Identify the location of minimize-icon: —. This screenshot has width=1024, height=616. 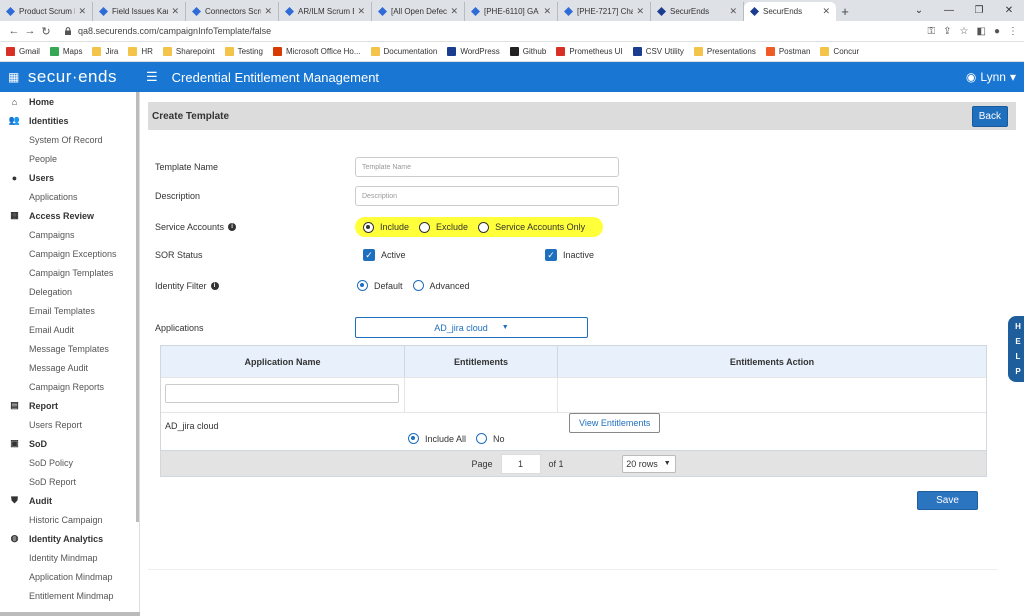
(949, 10).